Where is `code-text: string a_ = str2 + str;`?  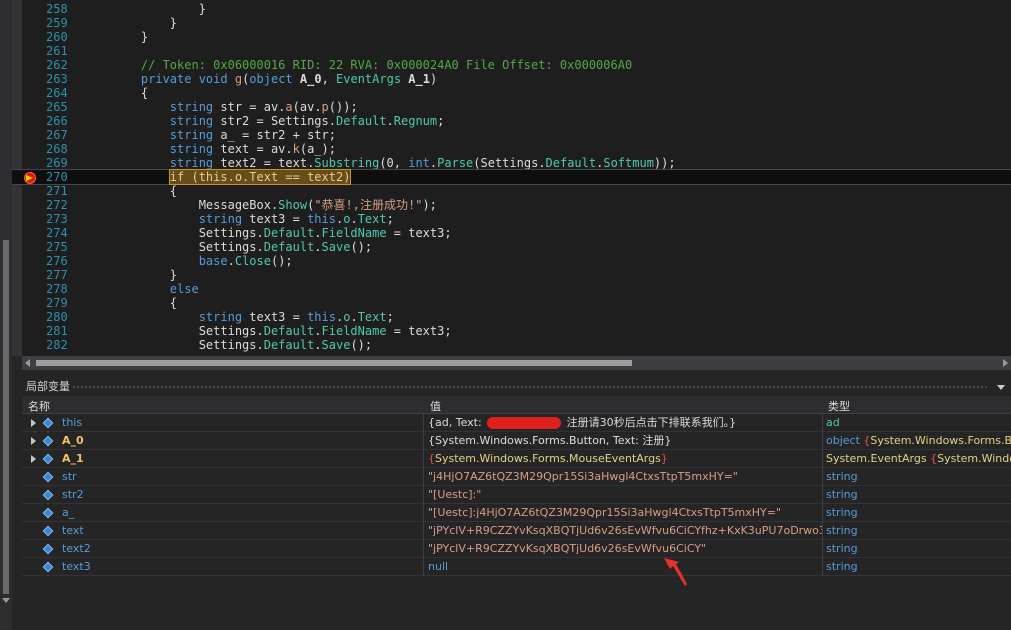 code-text: string a_ = str2 + str; is located at coordinates (224, 135).